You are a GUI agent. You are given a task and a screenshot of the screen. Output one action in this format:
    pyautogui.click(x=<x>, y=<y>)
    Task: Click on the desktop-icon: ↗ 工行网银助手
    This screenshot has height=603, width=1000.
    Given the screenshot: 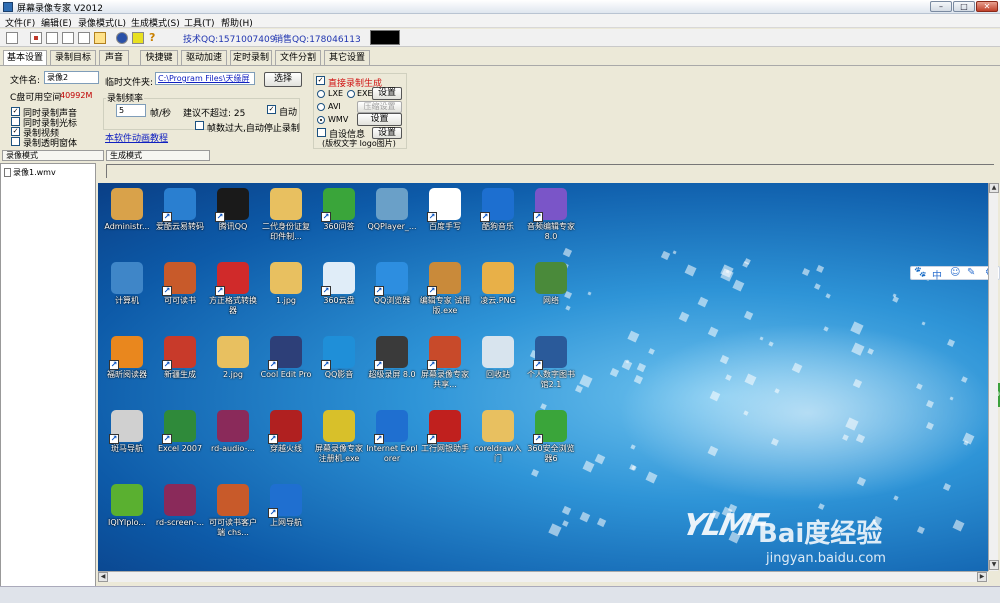 What is the action you would take?
    pyautogui.click(x=445, y=432)
    